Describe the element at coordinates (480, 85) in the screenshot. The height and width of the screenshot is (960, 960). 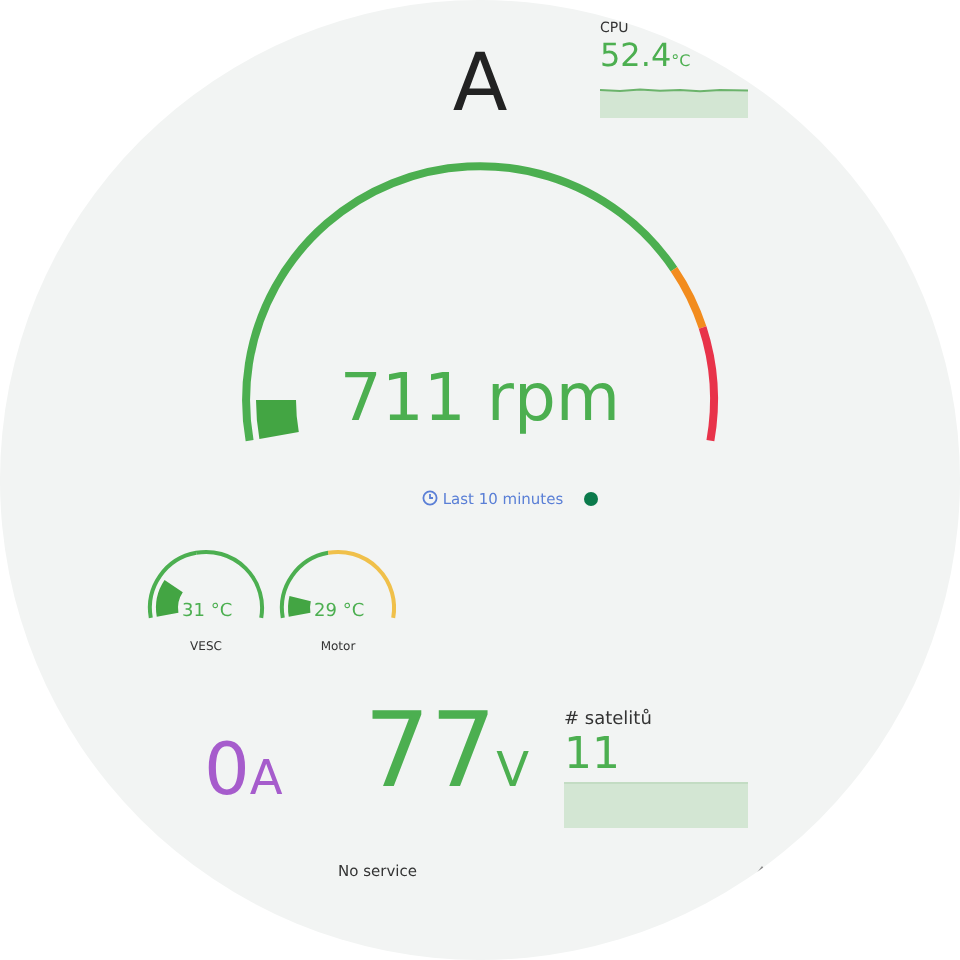
I see `dashboard-title: A` at that location.